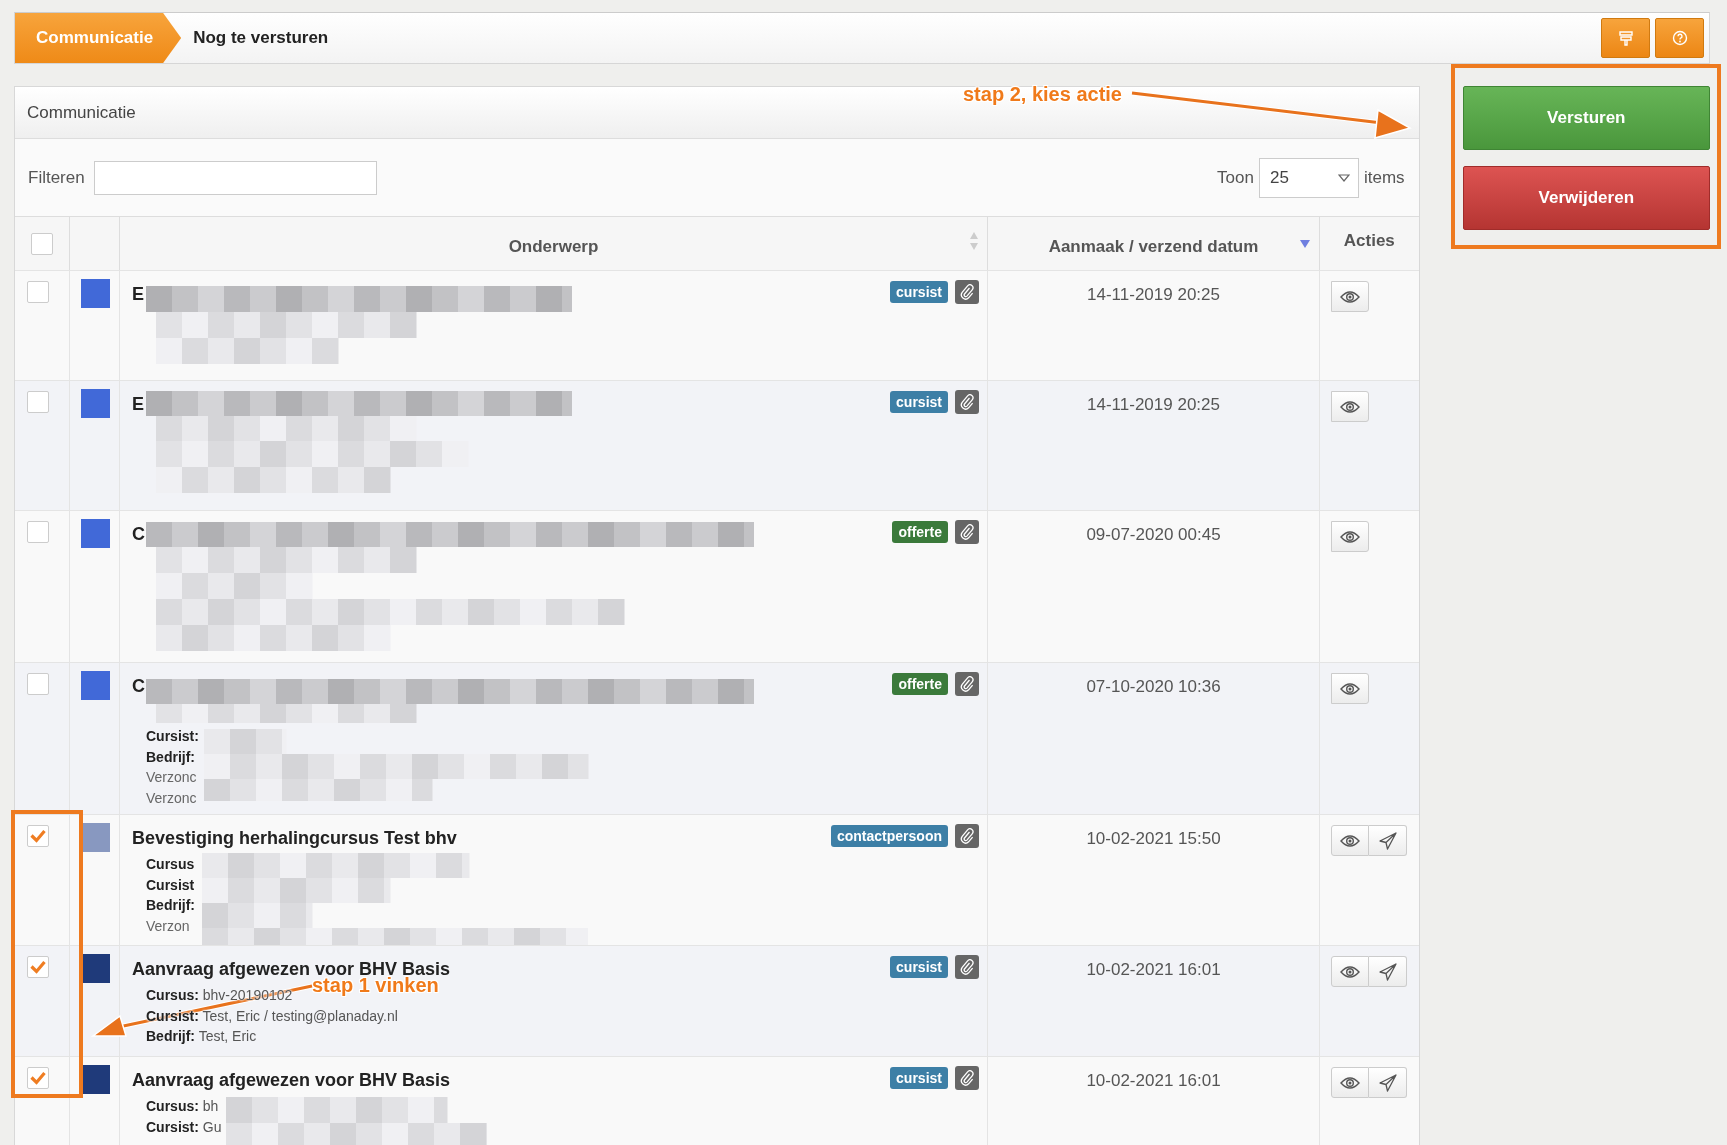 This screenshot has height=1145, width=1727. Describe the element at coordinates (889, 836) in the screenshot. I see `recipient-tag: contactpersoon` at that location.